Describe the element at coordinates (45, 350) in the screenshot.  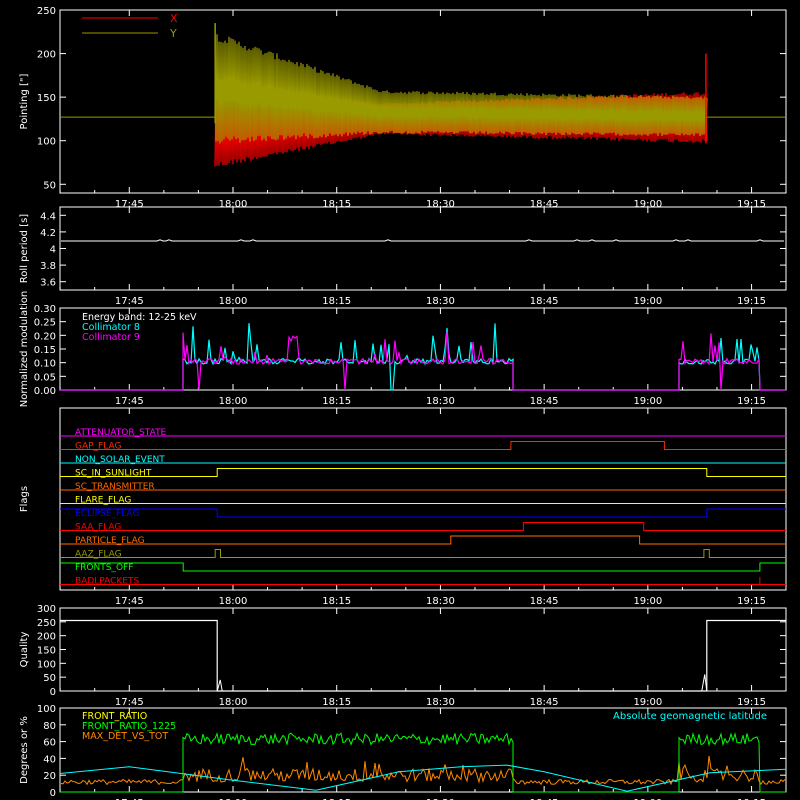
I see `y-tick-label: 0.15` at that location.